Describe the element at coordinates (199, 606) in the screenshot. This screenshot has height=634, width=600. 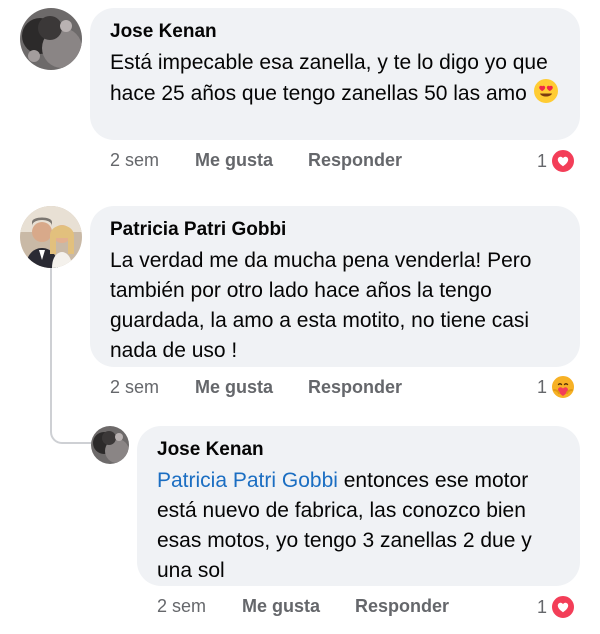
I see `reply-timestamp: 2 sem` at that location.